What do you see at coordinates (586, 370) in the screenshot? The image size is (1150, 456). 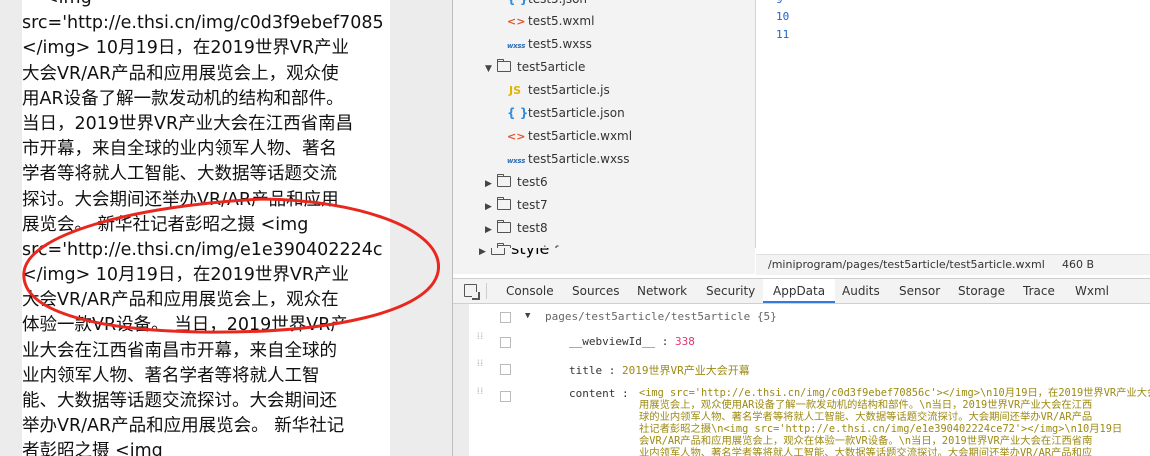 I see `row-key: title` at bounding box center [586, 370].